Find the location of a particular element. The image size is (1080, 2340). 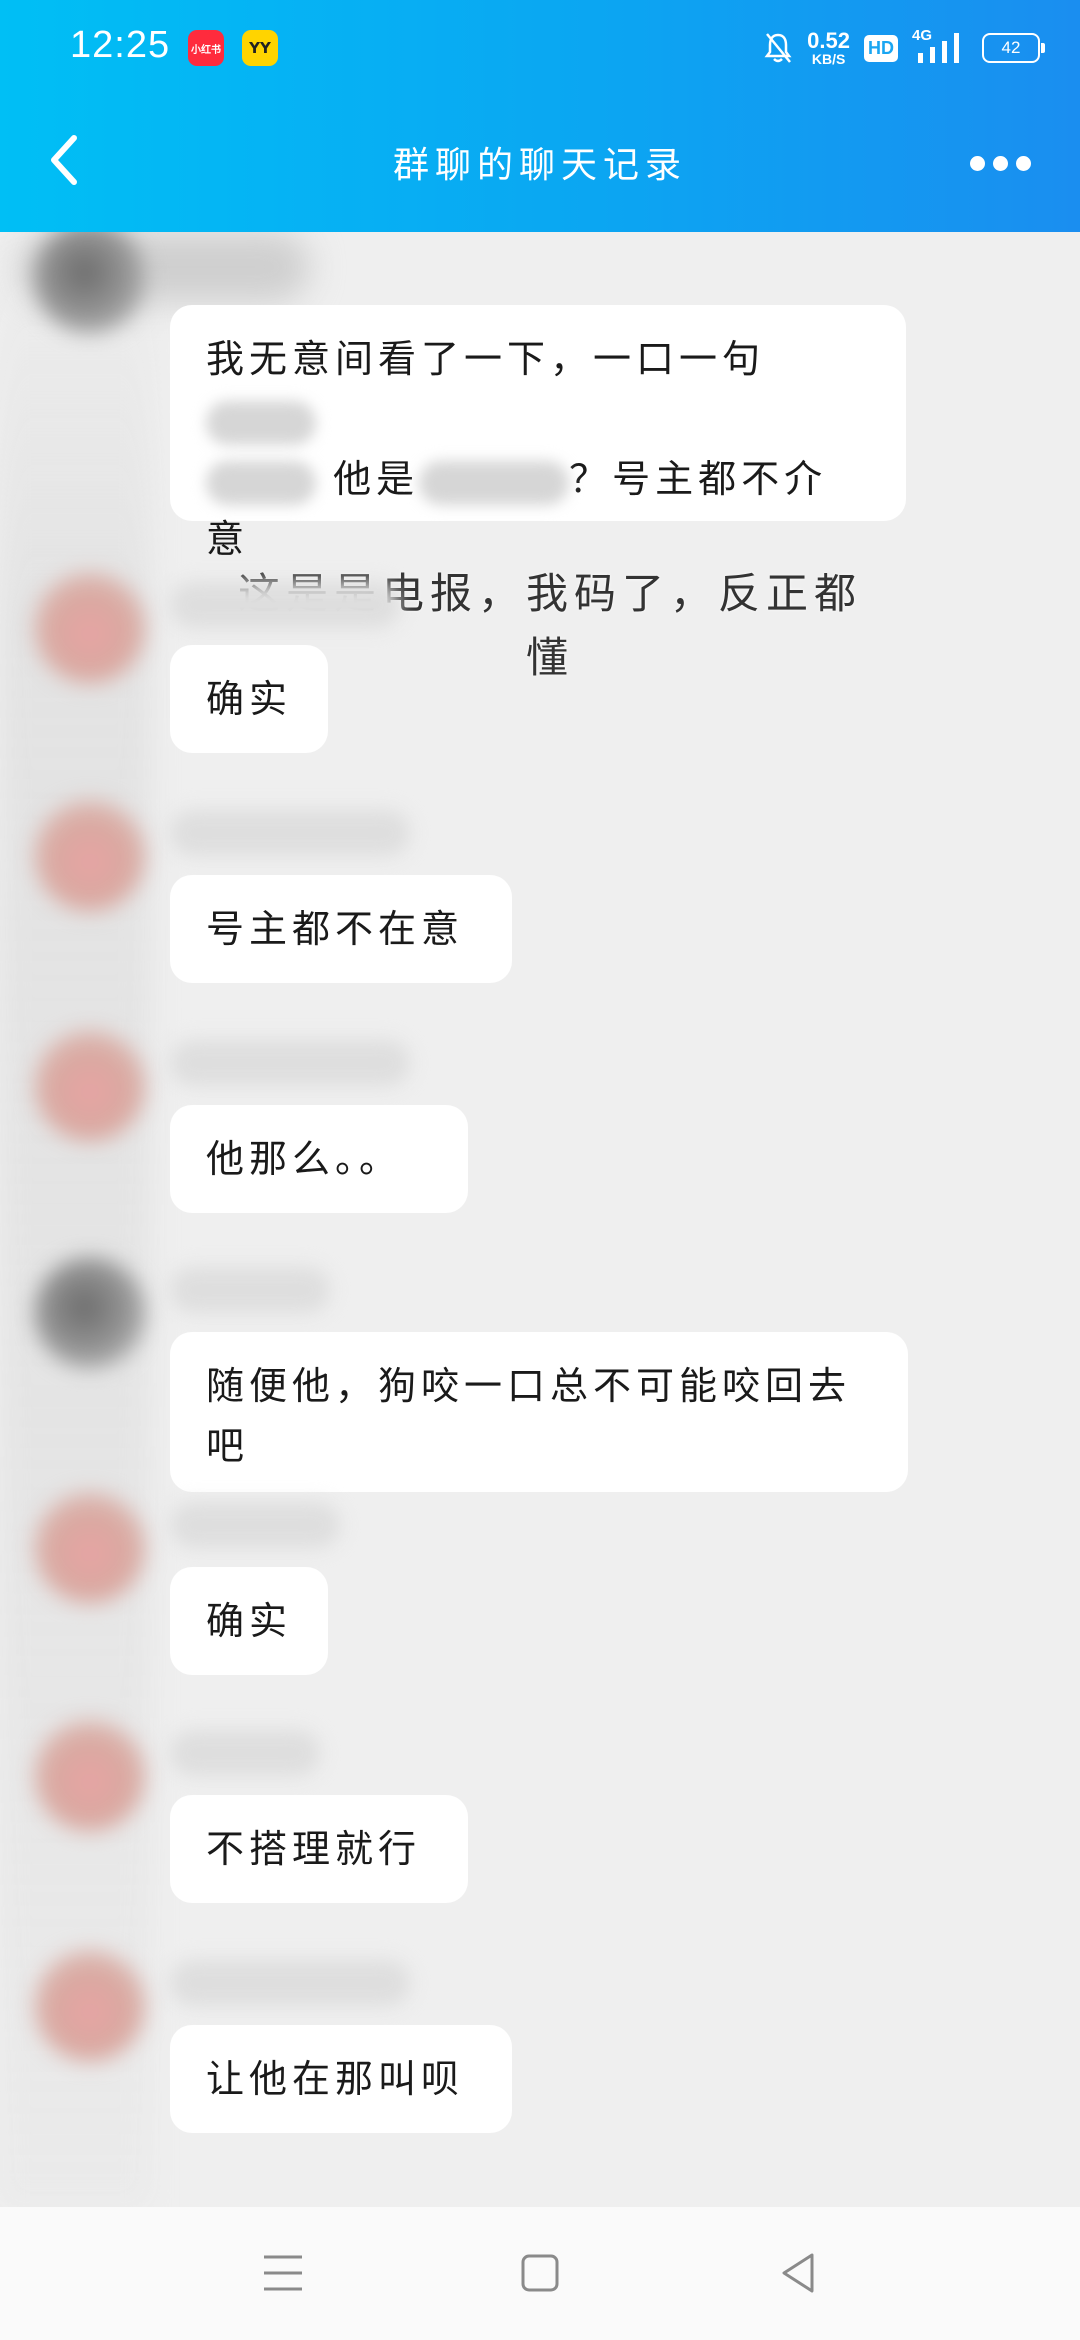

network-speed: 0.52 KB/S is located at coordinates (828, 47).